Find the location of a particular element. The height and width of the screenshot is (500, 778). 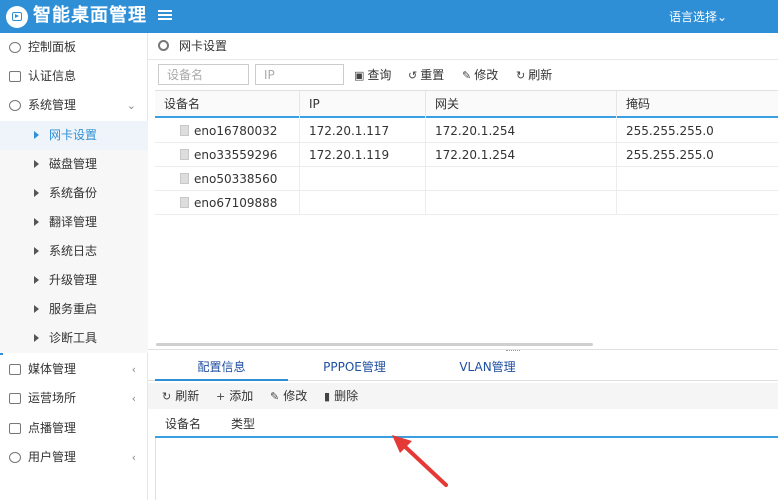

sidebar-item-media: 媒体管理 ‹ is located at coordinates (74, 369).